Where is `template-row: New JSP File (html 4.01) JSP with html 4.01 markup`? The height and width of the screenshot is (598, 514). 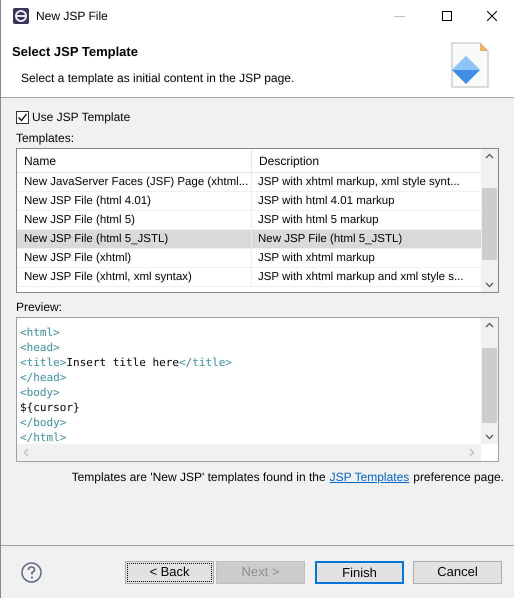 template-row: New JSP File (html 4.01) JSP with html 4.01 markup is located at coordinates (249, 201).